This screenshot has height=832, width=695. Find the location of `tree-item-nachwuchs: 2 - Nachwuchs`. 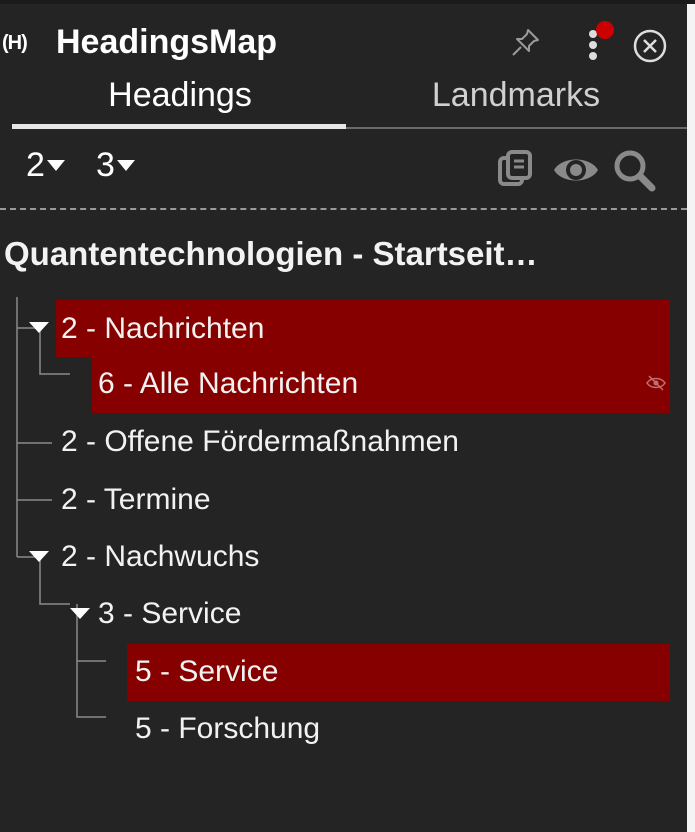

tree-item-nachwuchs: 2 - Nachwuchs is located at coordinates (160, 557).